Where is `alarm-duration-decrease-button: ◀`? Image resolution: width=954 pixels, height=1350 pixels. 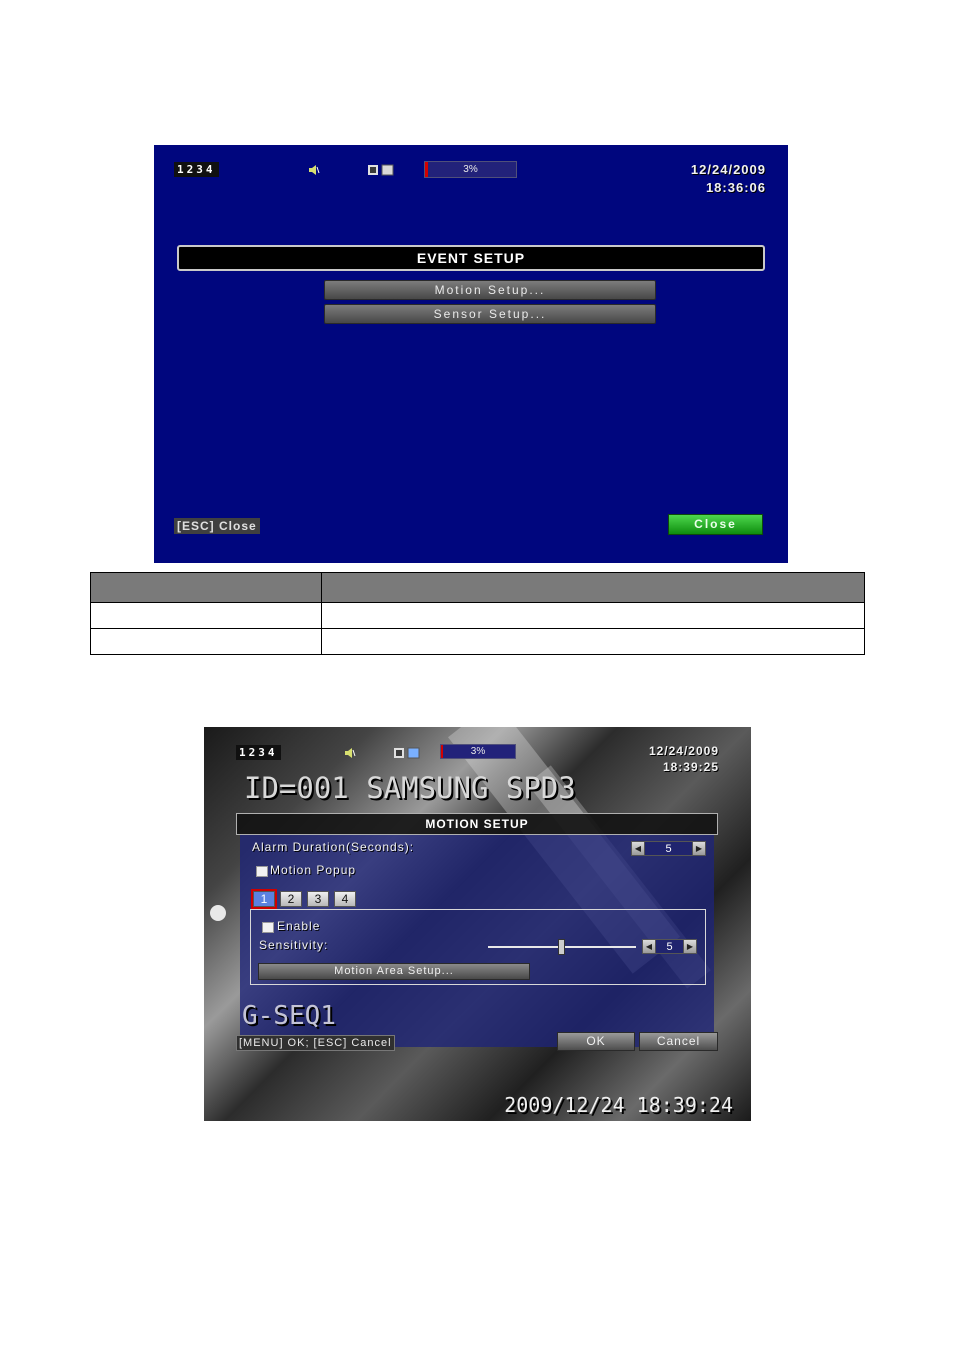
alarm-duration-decrease-button: ◀ is located at coordinates (638, 848).